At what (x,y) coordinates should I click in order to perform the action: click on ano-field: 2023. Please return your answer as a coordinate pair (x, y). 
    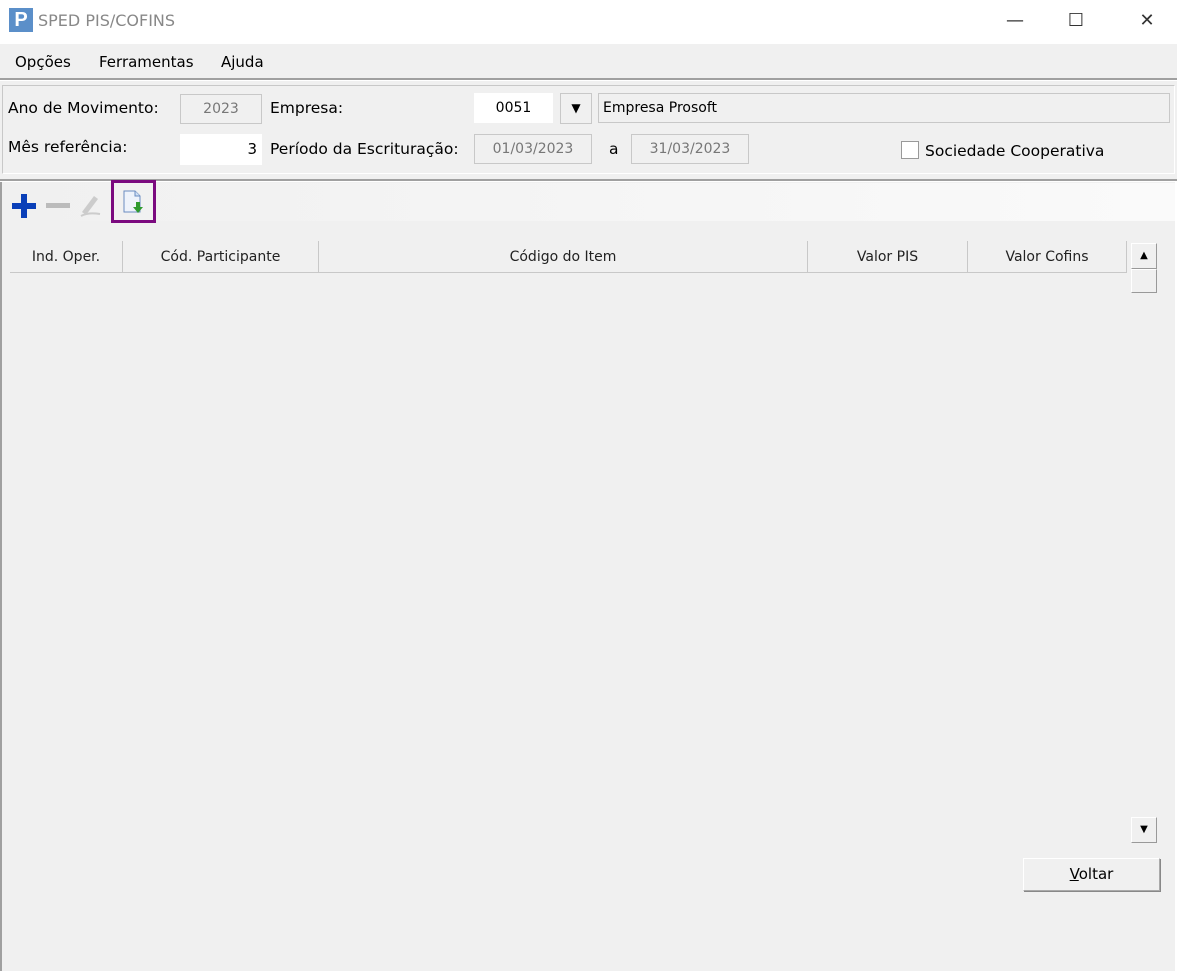
    Looking at the image, I should click on (221, 109).